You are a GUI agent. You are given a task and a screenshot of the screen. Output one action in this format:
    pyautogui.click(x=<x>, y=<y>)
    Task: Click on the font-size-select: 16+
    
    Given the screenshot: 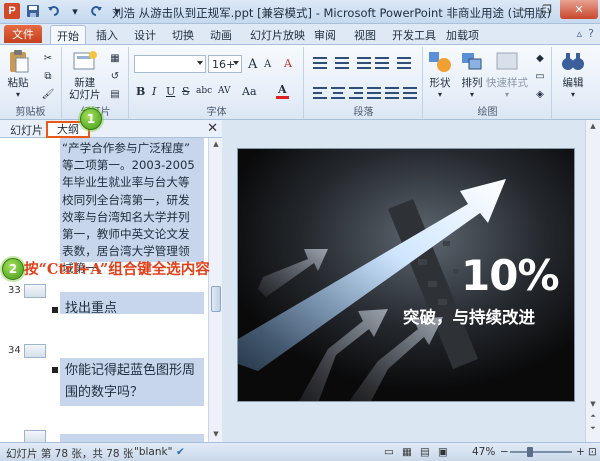 What is the action you would take?
    pyautogui.click(x=225, y=64)
    